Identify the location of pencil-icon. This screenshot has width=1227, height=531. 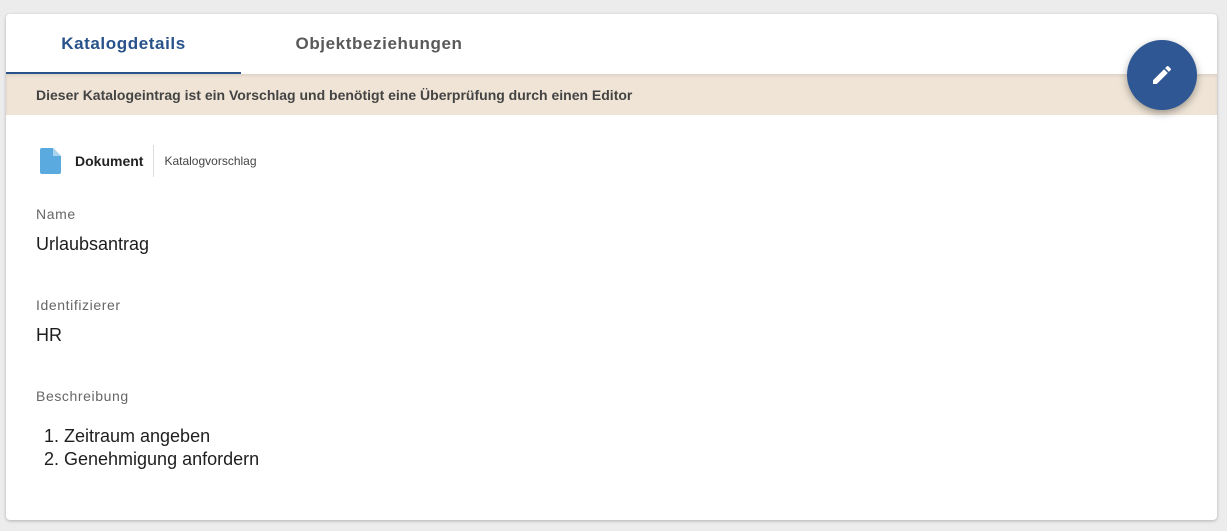
(1162, 74).